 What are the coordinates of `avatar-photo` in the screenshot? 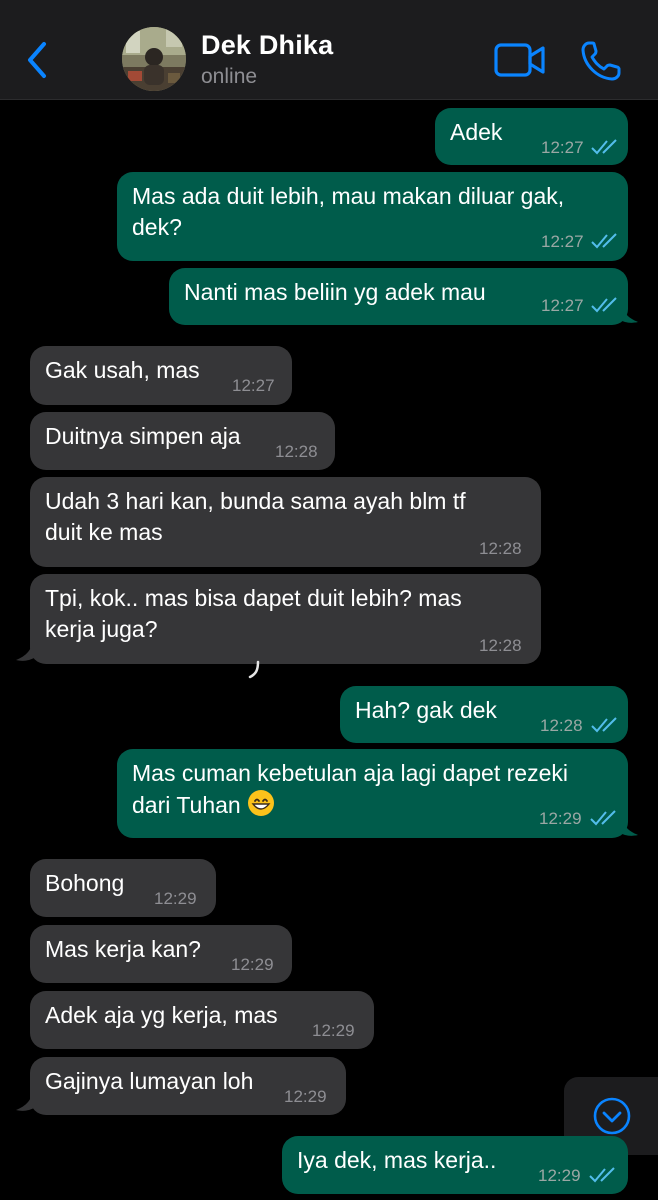 It's located at (154, 59).